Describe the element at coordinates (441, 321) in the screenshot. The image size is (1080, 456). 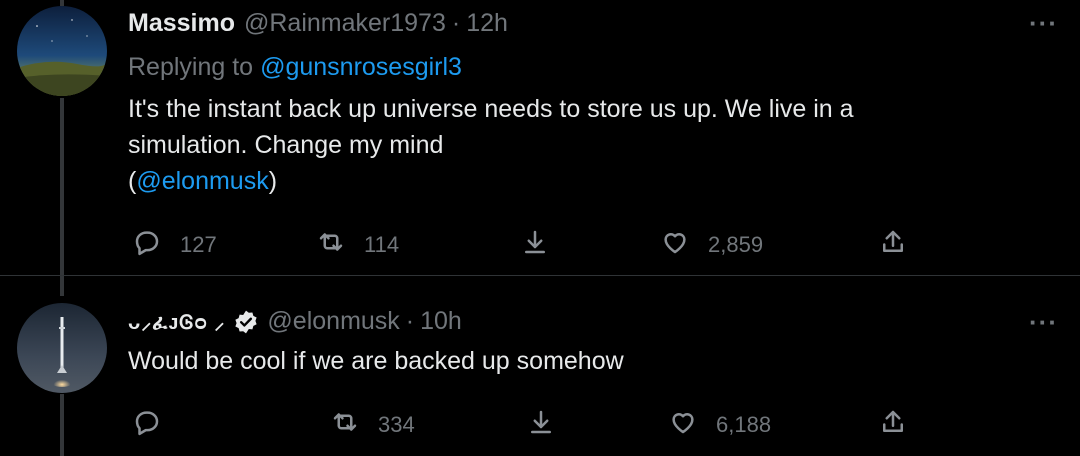
I see `tweet2-timestamp: 10h` at that location.